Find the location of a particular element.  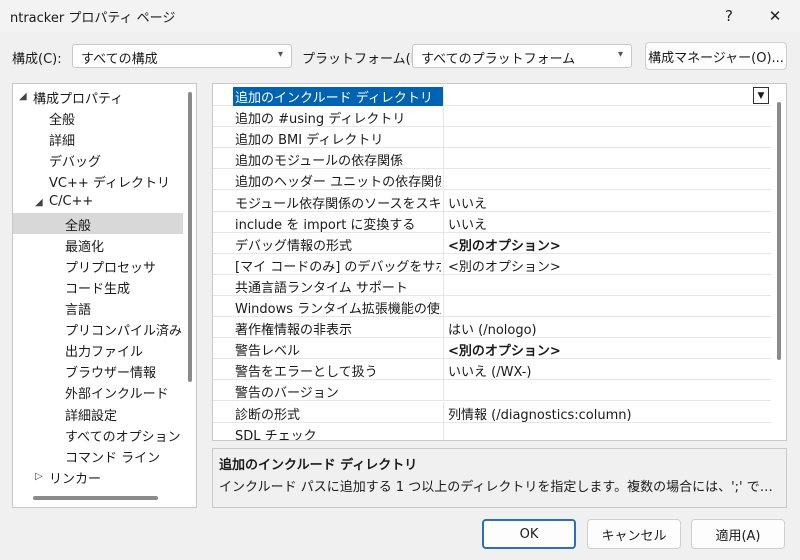

grid-row: 共通言語ランタイム サポート is located at coordinates (492, 285).